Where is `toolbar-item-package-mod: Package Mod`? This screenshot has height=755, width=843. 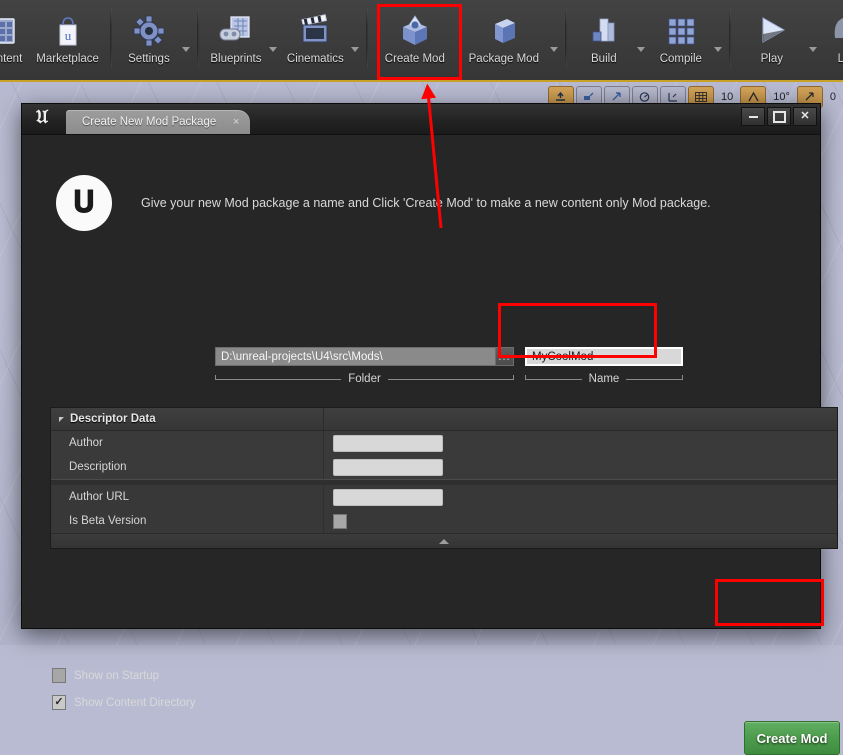
toolbar-item-package-mod: Package Mod is located at coordinates (504, 32).